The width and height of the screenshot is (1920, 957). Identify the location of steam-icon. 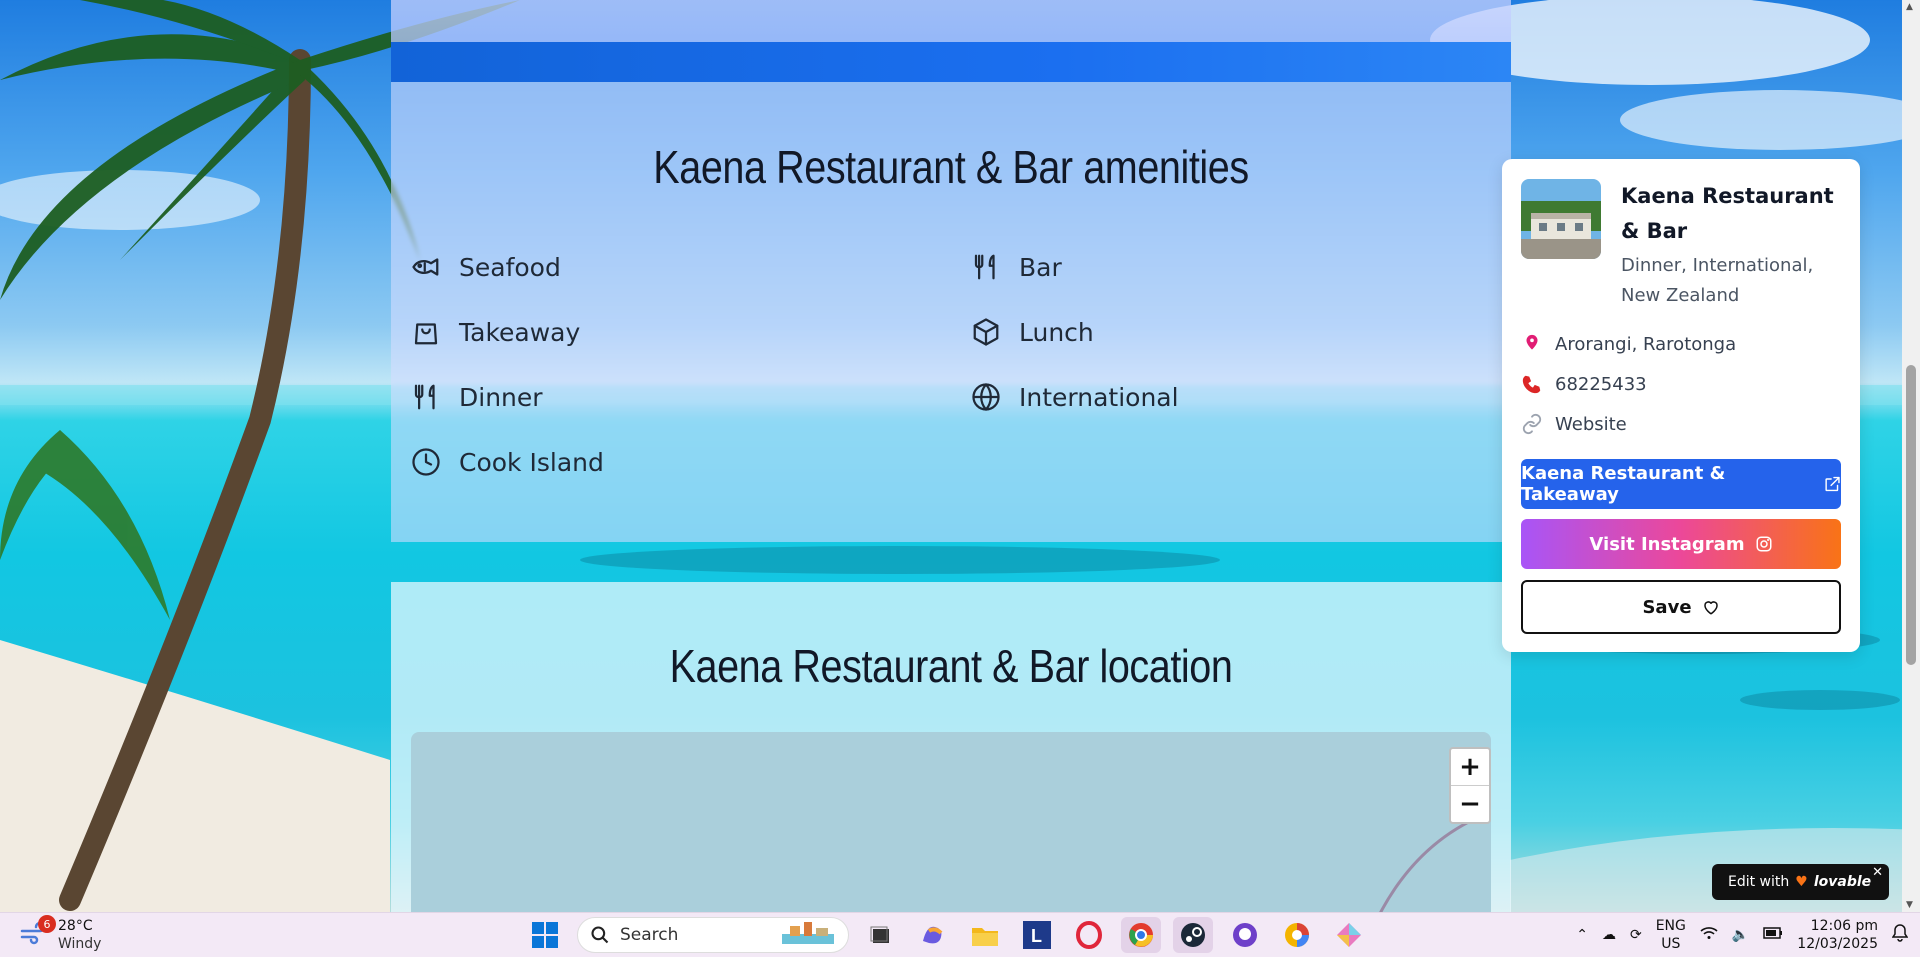
(1193, 935).